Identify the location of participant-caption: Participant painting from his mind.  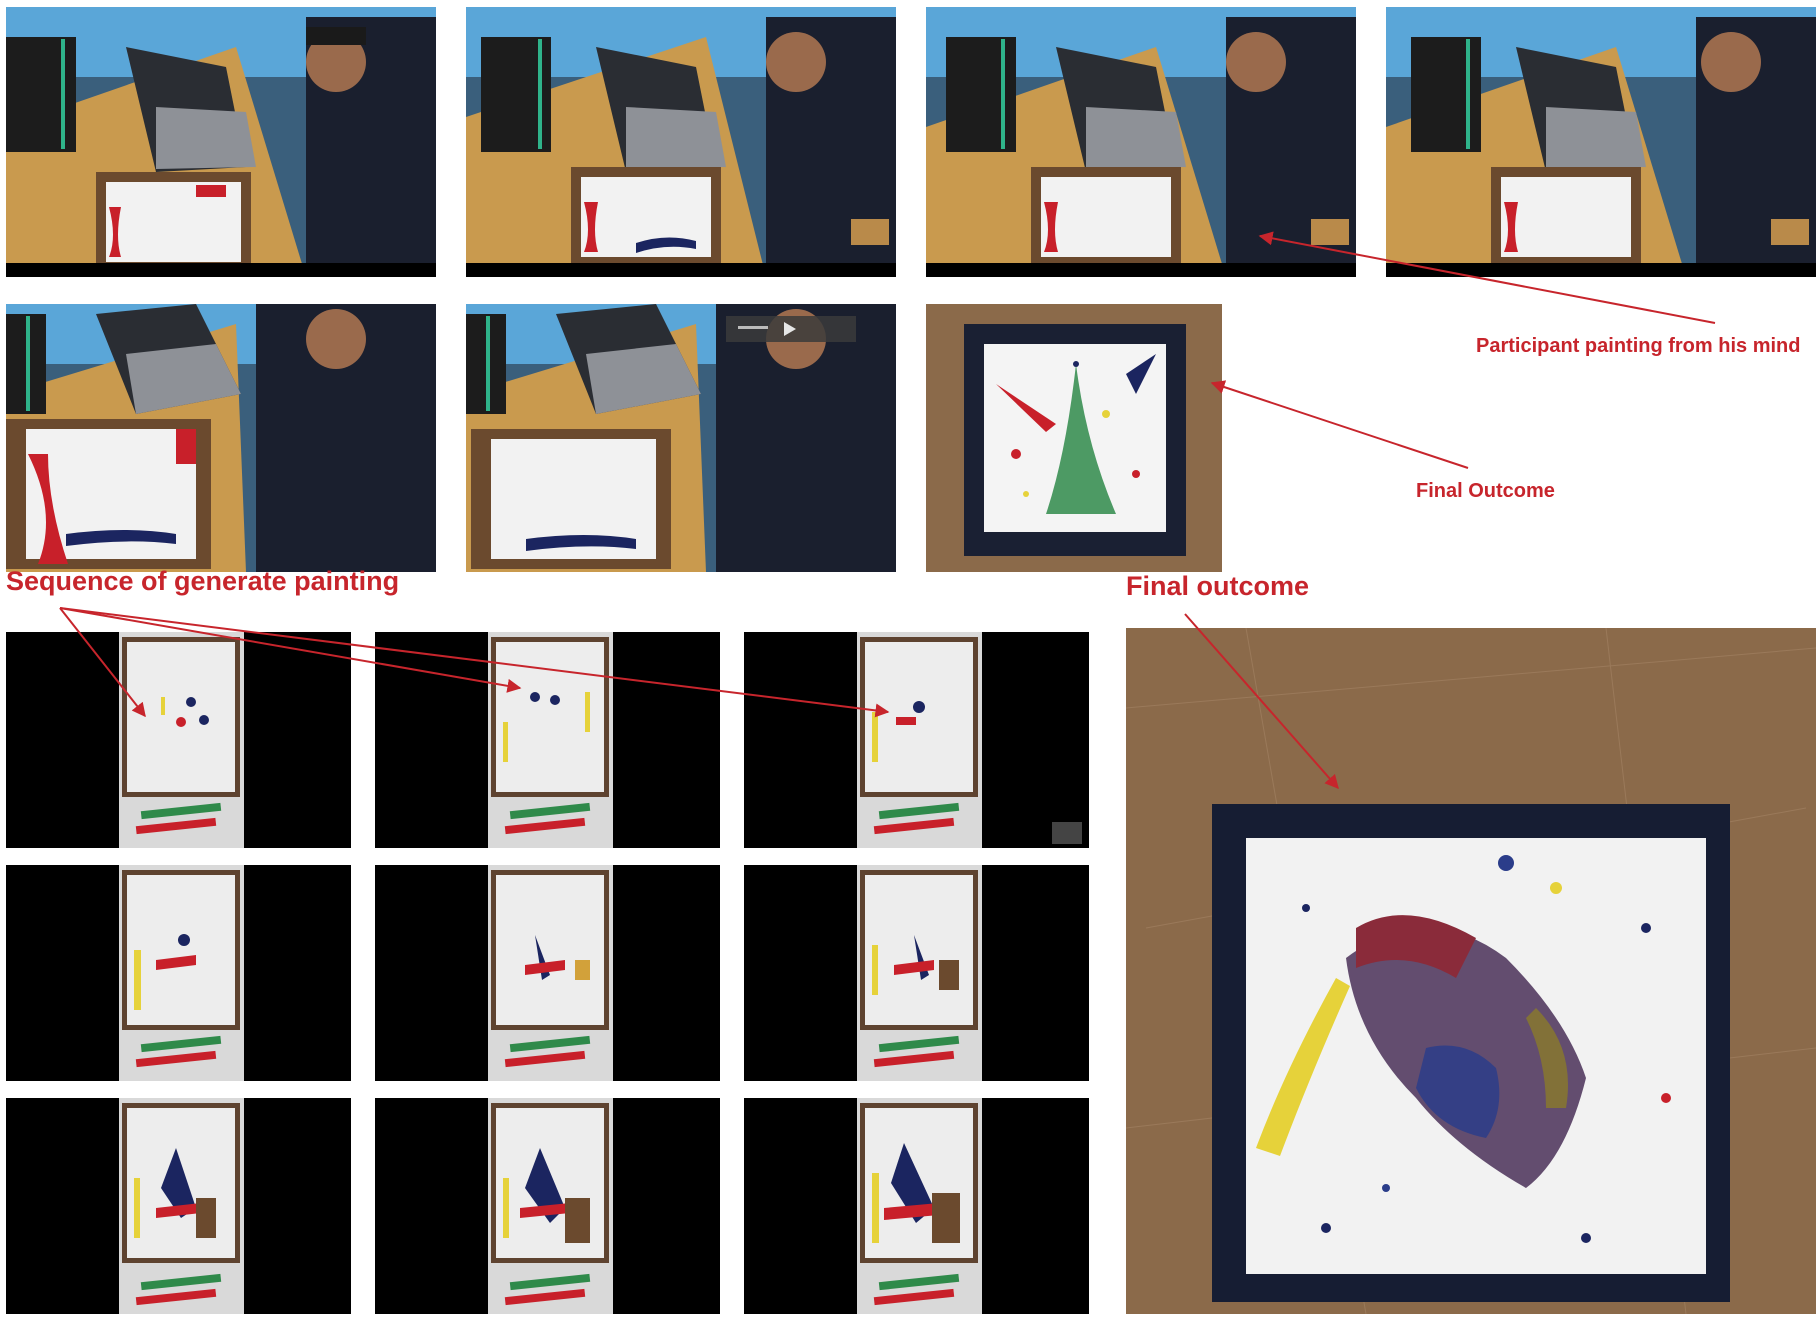
(1638, 346).